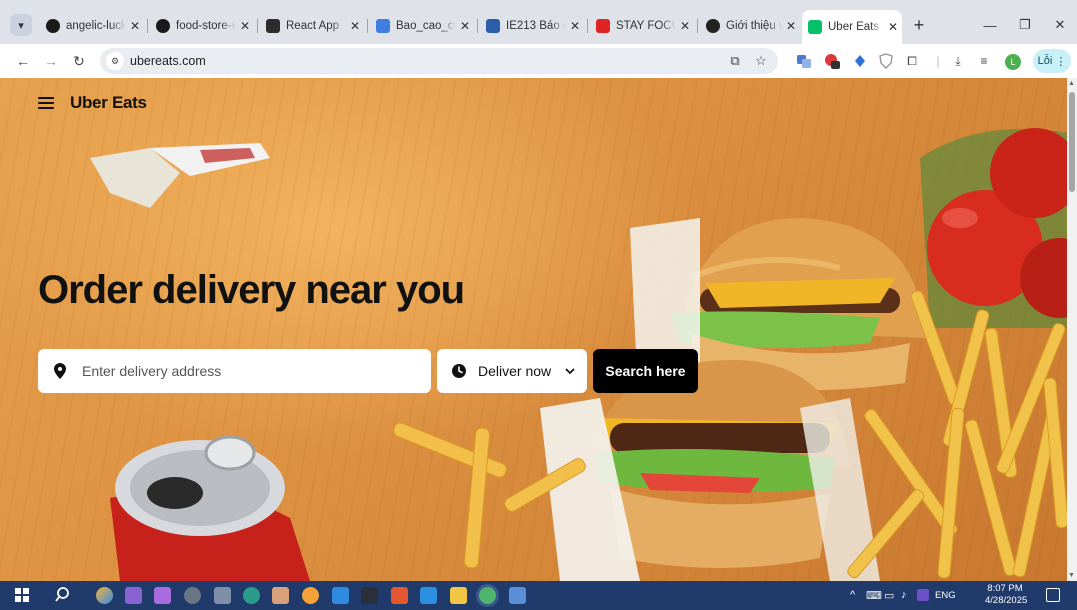 The width and height of the screenshot is (1077, 610). I want to click on page-scrollbar: ▲ ▼, so click(1072, 329).